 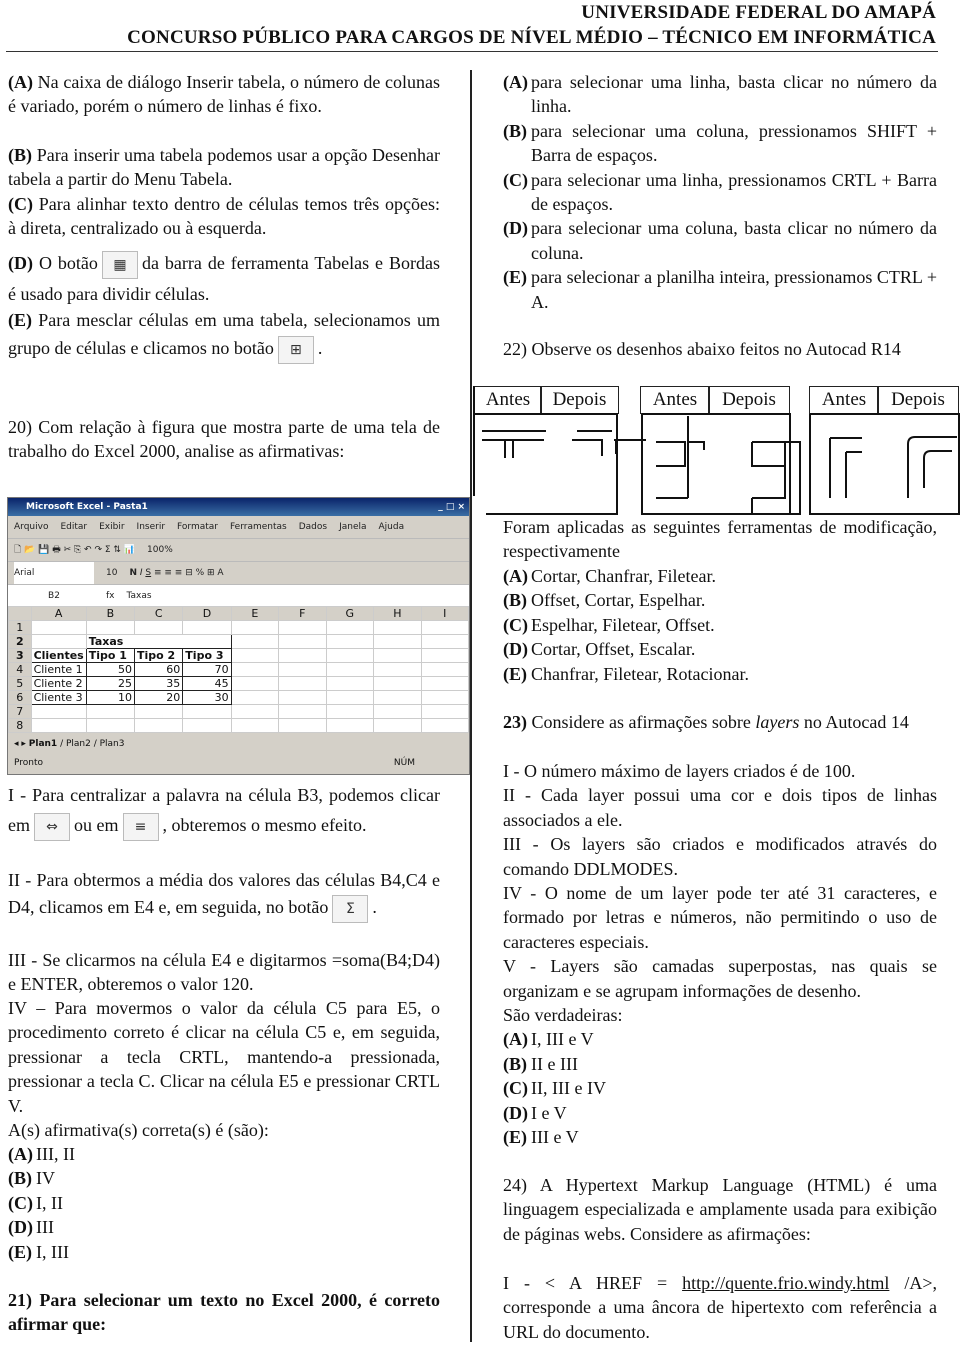 I want to click on row-header: 1, so click(x=20, y=627).